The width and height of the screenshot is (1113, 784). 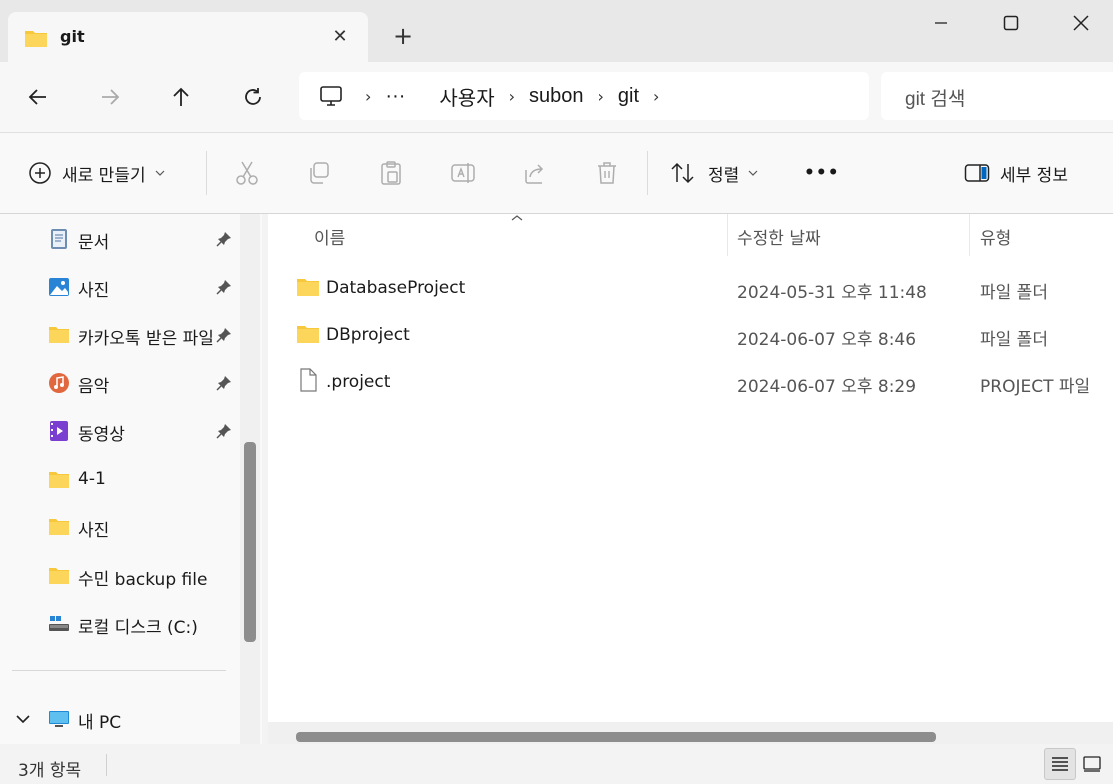 I want to click on forward-button, so click(x=110, y=97).